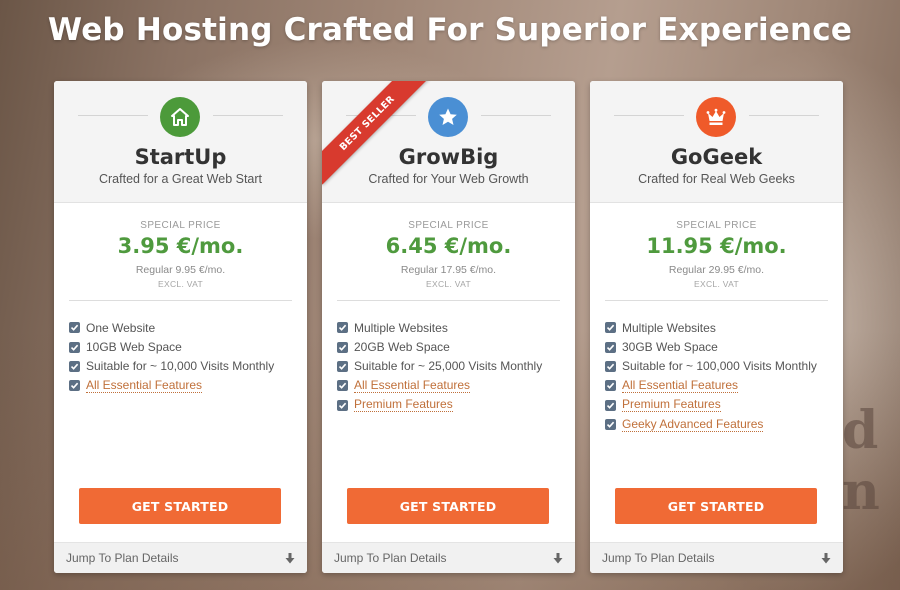 The height and width of the screenshot is (590, 900). I want to click on plan-price: 6.45 €/mo., so click(448, 246).